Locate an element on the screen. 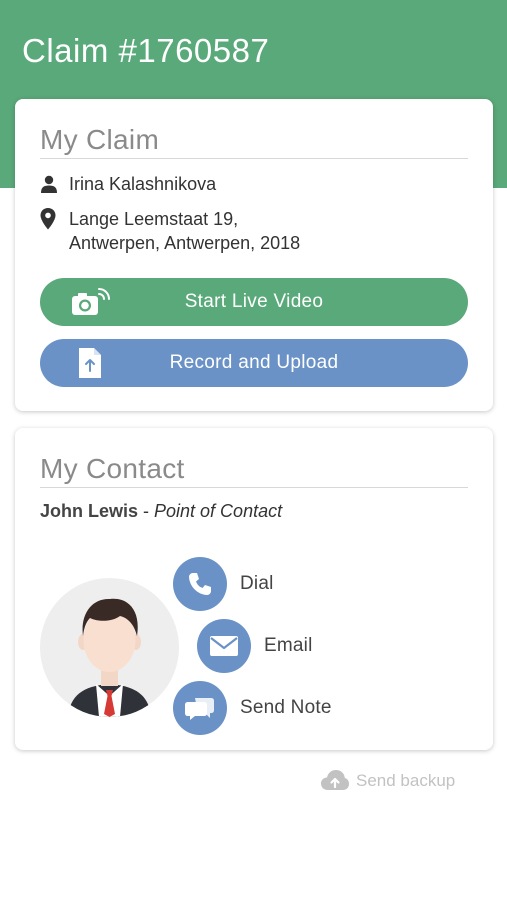 This screenshot has height=900, width=507. cloud-upload-icon is located at coordinates (335, 781).